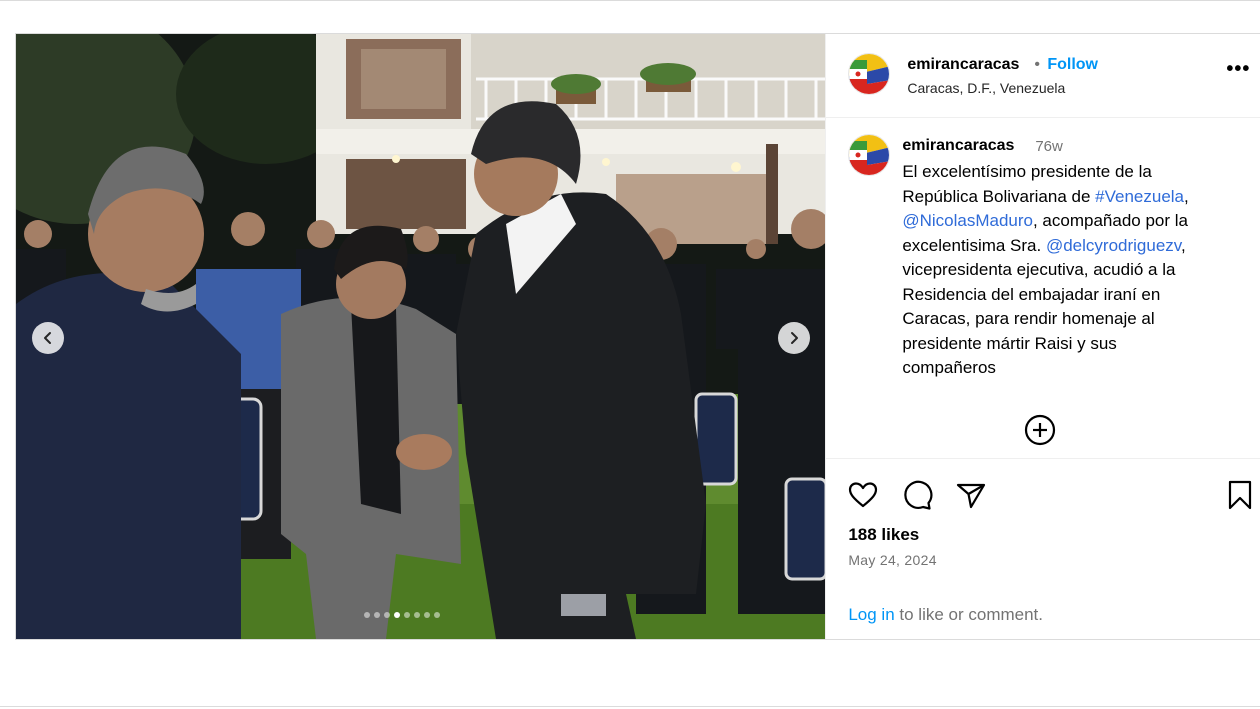 This screenshot has height=709, width=1260. I want to click on caption-line: excelentisima Sra. @delcyrodriguezv,, so click(1074, 246).